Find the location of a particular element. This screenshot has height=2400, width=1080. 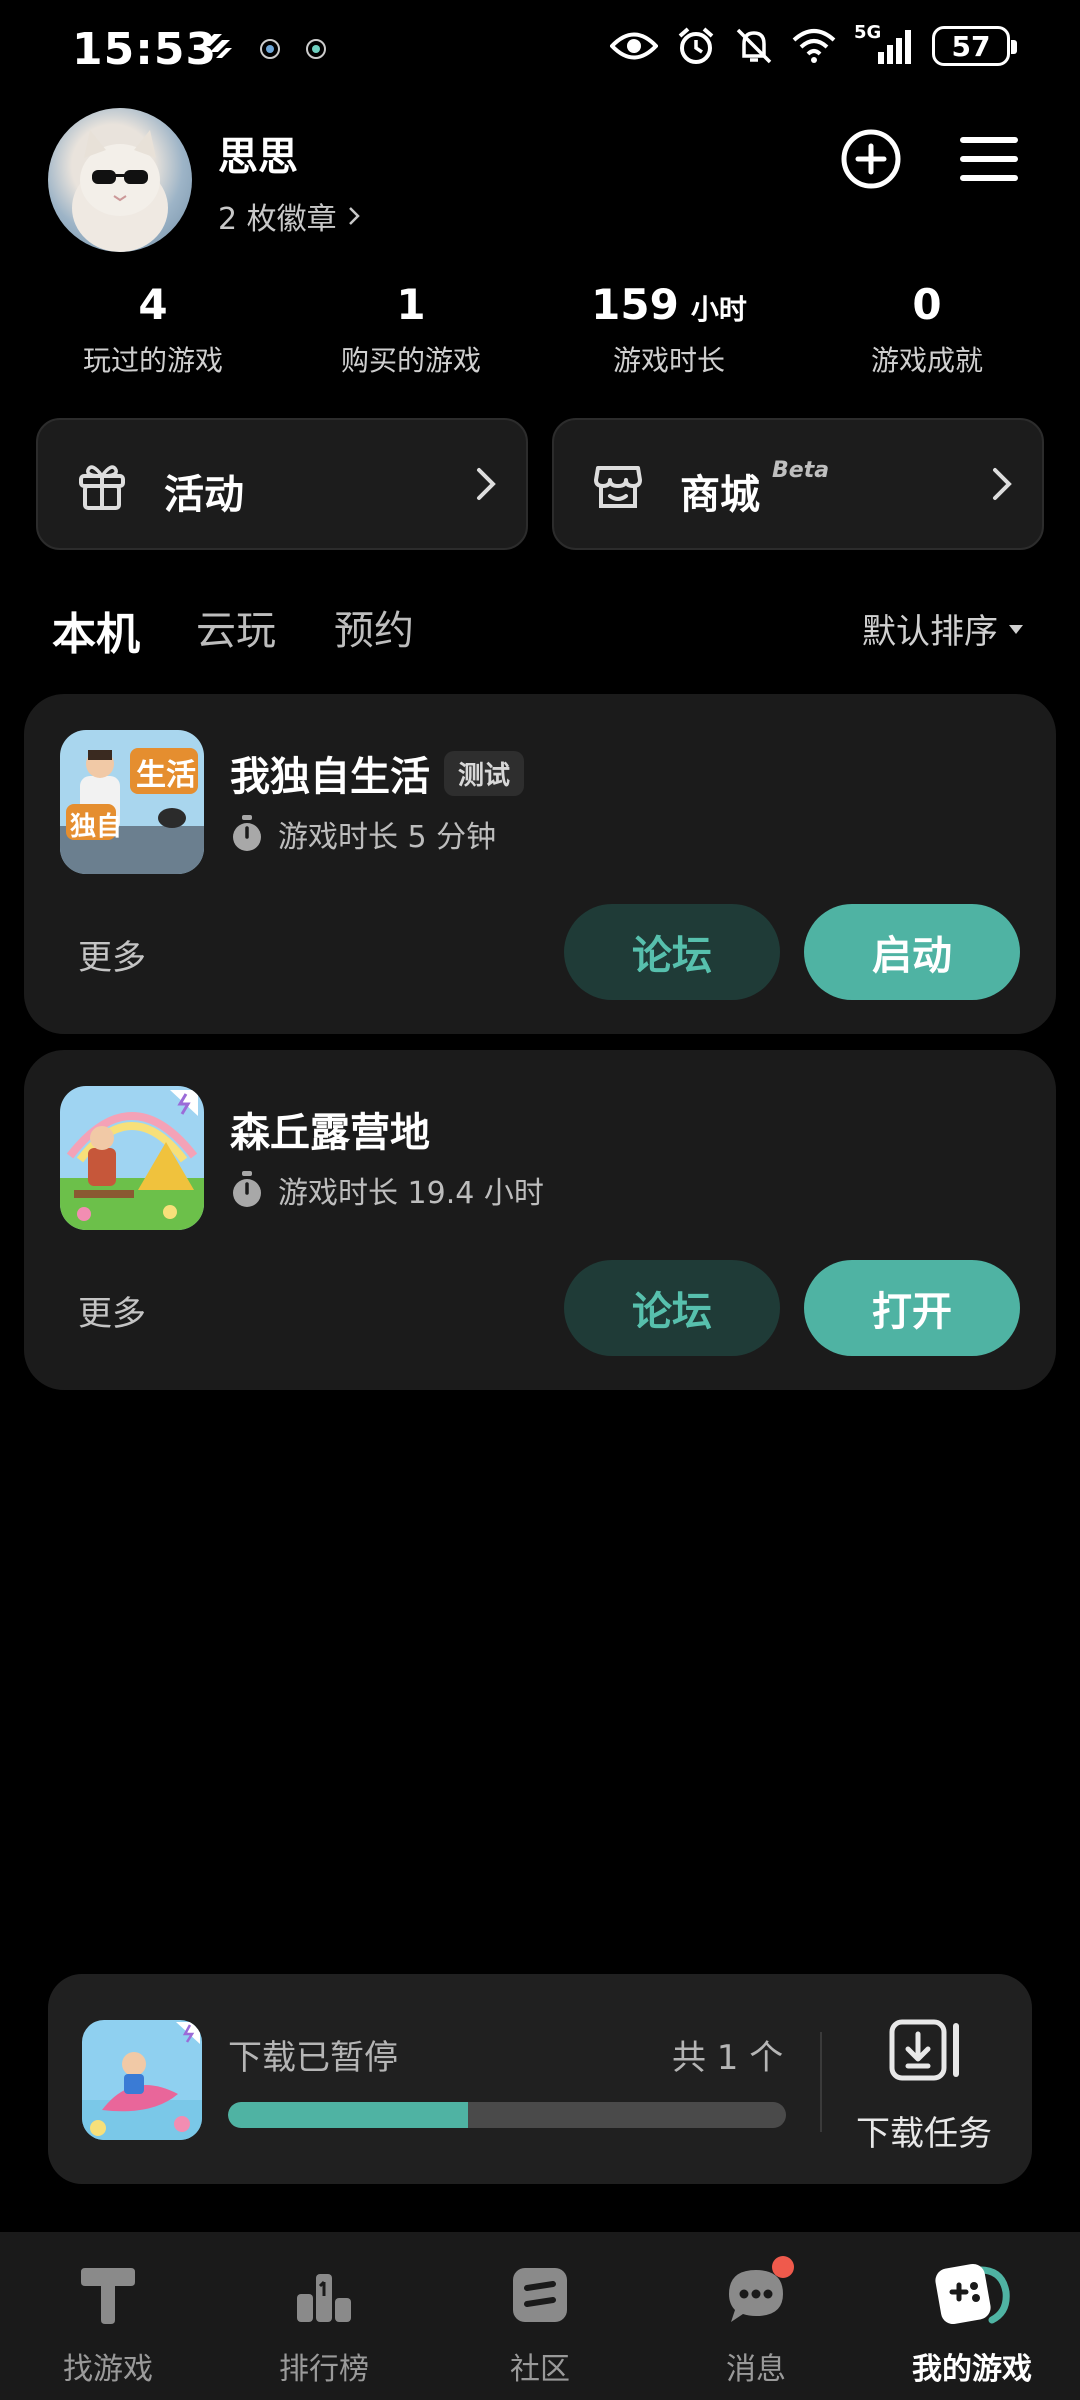

download-status: 下载已暂停 is located at coordinates (313, 2058).